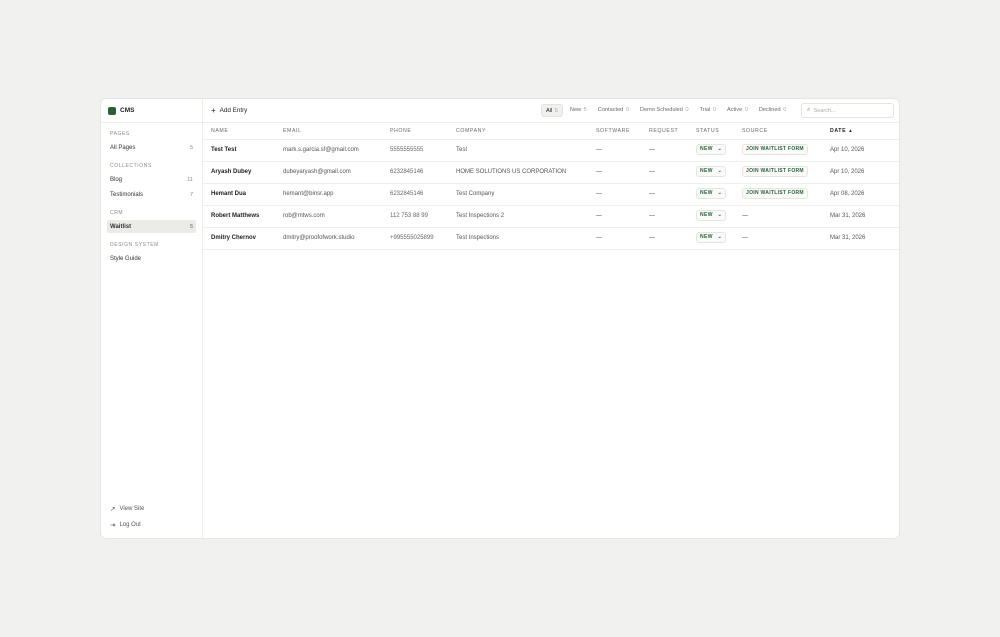 The width and height of the screenshot is (1000, 637). Describe the element at coordinates (319, 238) in the screenshot. I see `row-email: dmitry@proofofwork.studio` at that location.